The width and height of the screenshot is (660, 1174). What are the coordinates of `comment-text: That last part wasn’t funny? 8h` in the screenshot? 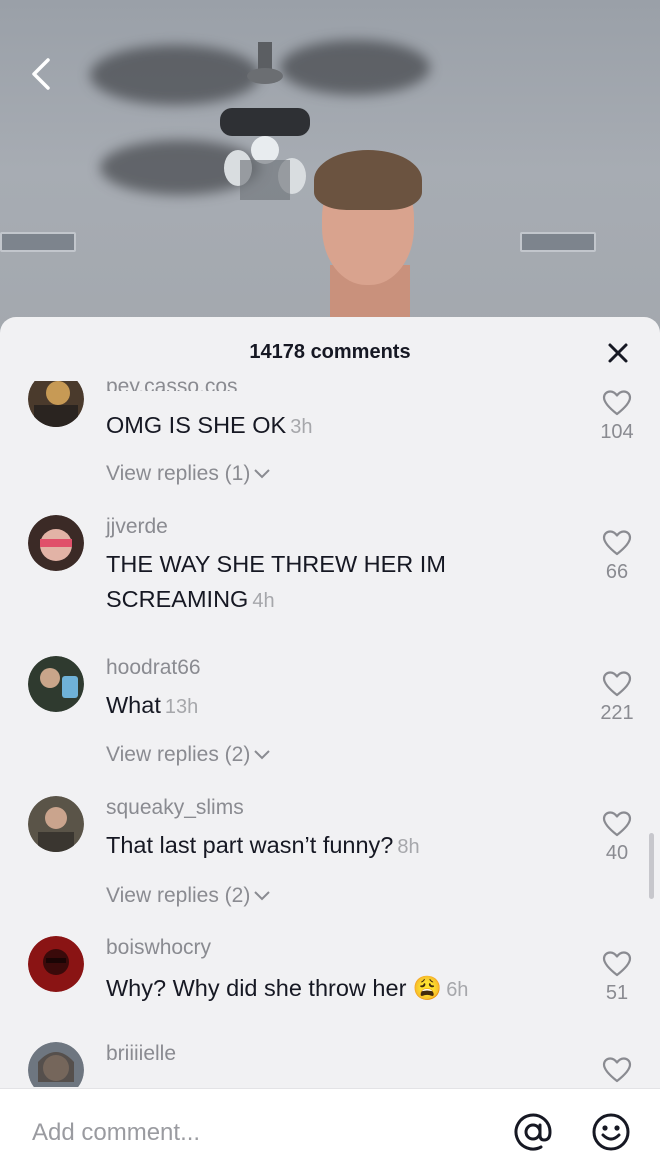 It's located at (326, 846).